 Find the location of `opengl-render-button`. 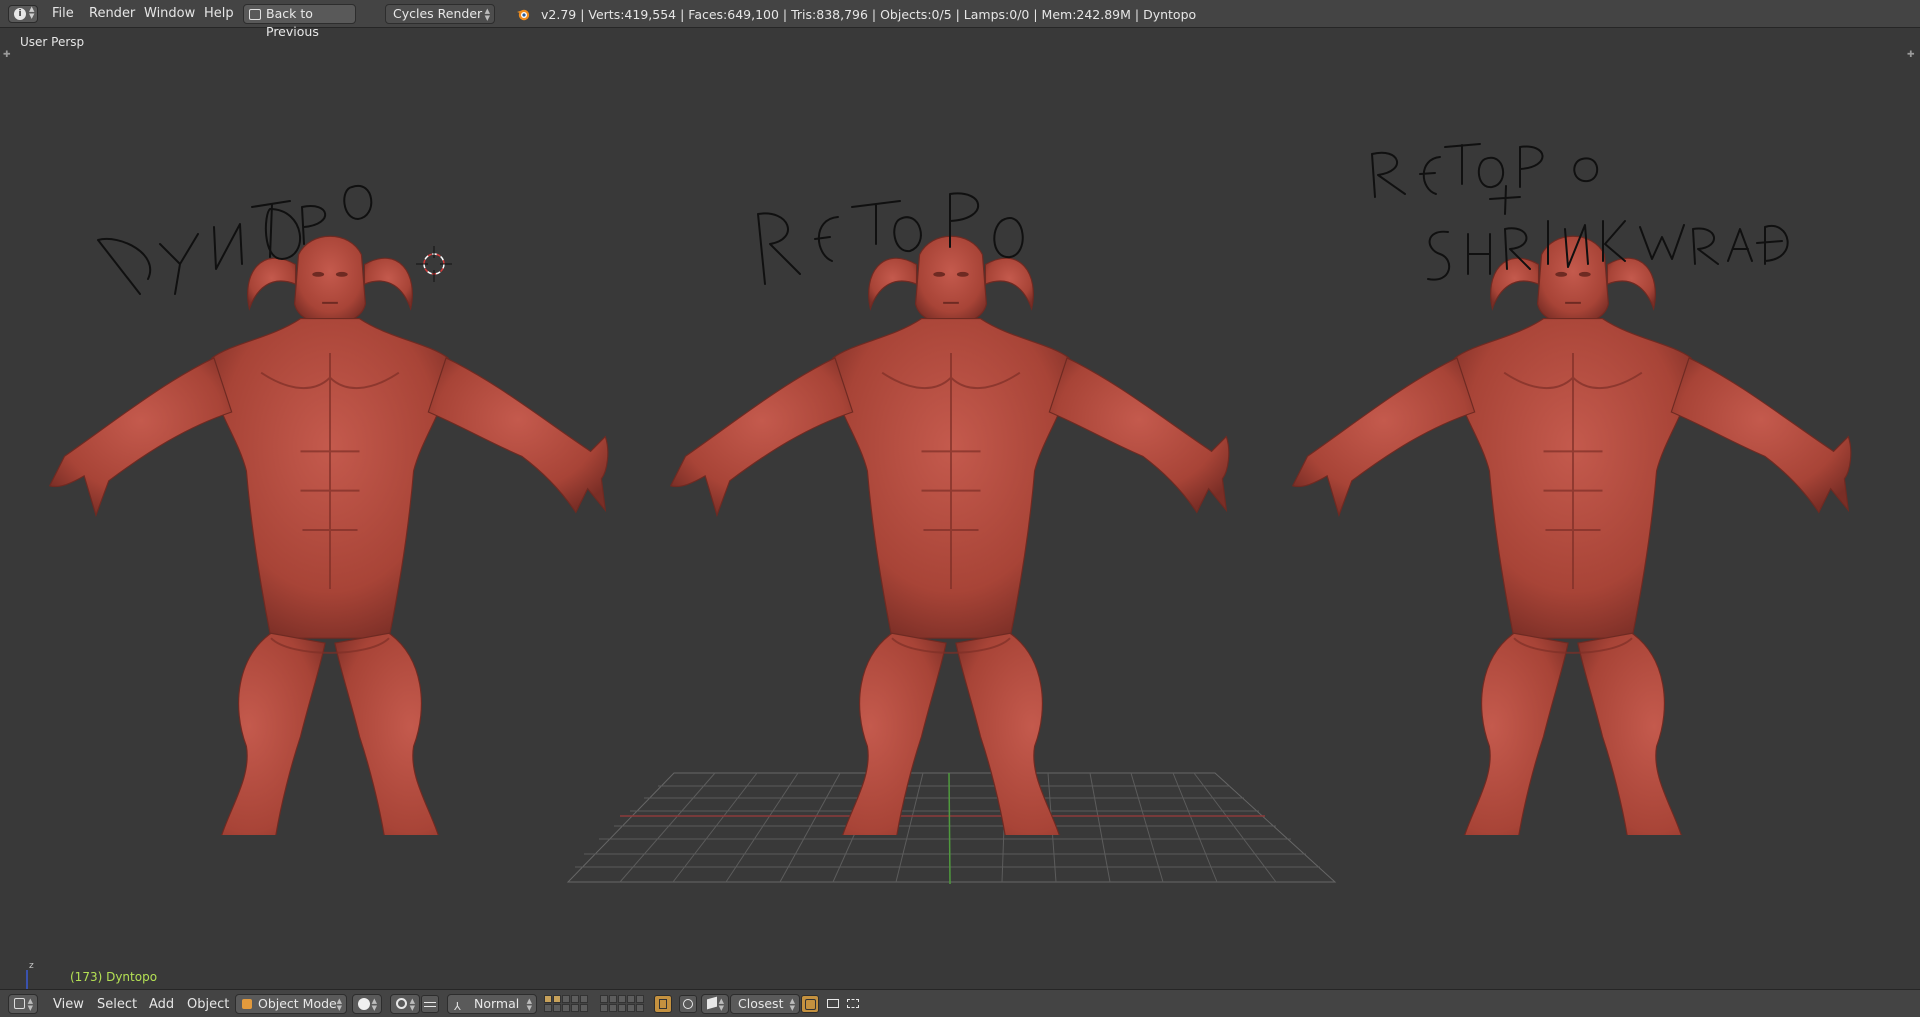

opengl-render-button is located at coordinates (810, 1004).